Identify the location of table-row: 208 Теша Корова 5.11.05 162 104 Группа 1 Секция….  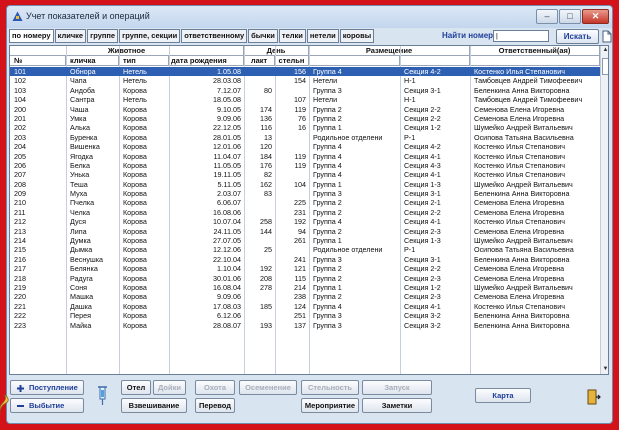
(305, 184).